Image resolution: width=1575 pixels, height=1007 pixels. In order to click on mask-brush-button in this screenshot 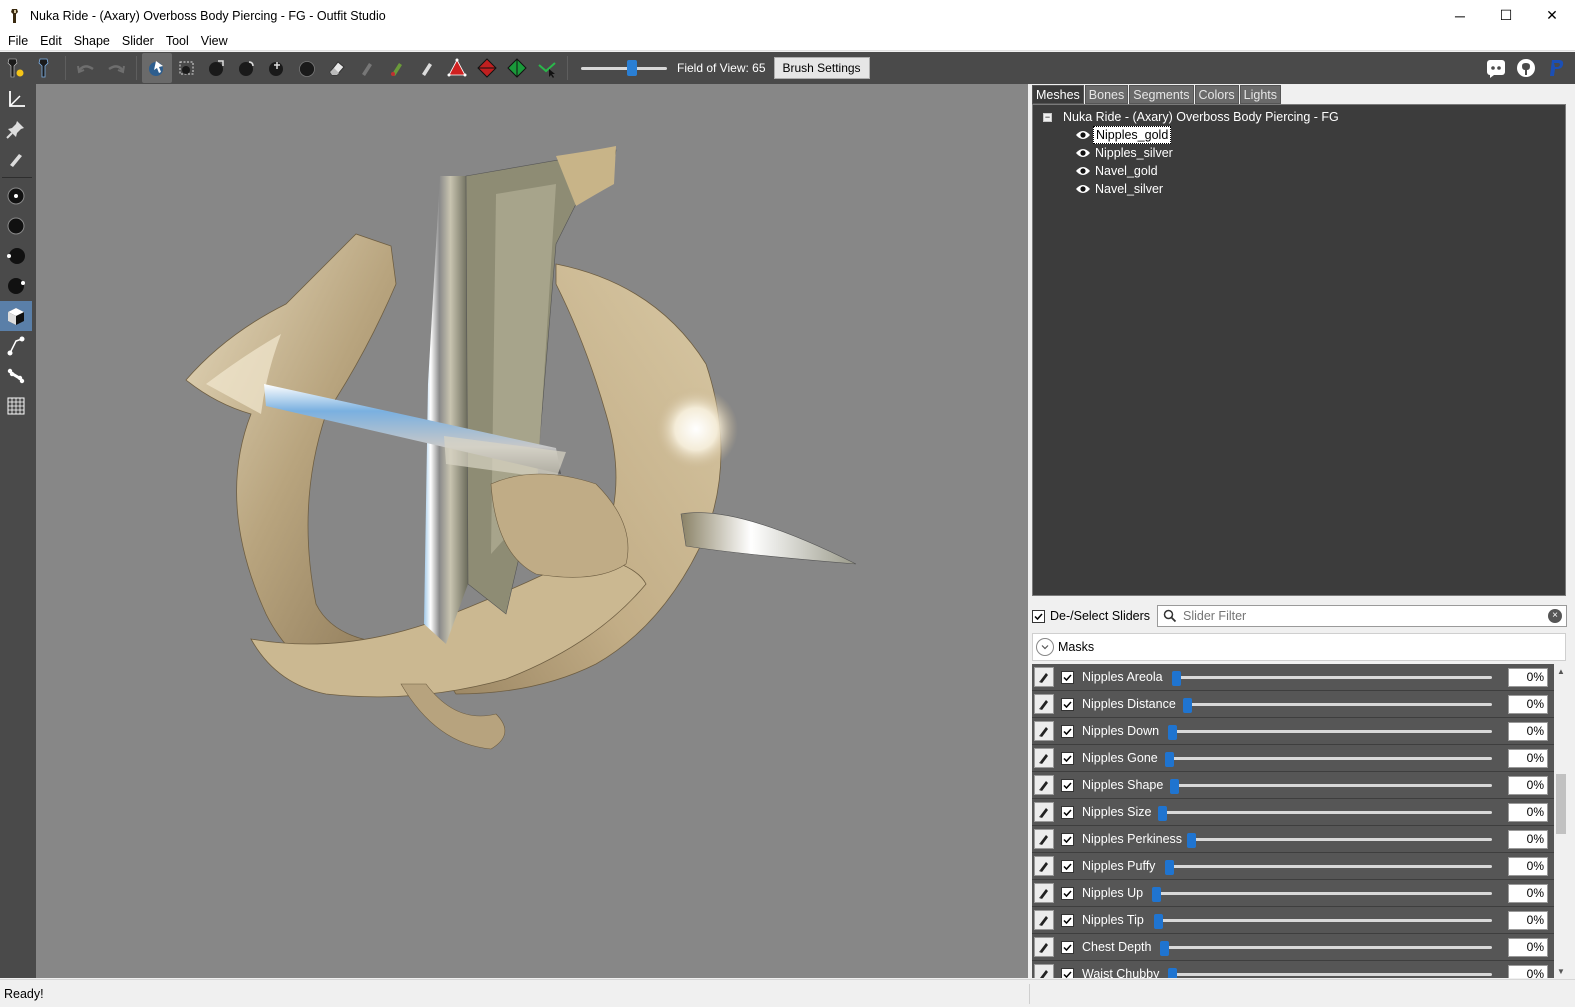, I will do `click(187, 68)`.